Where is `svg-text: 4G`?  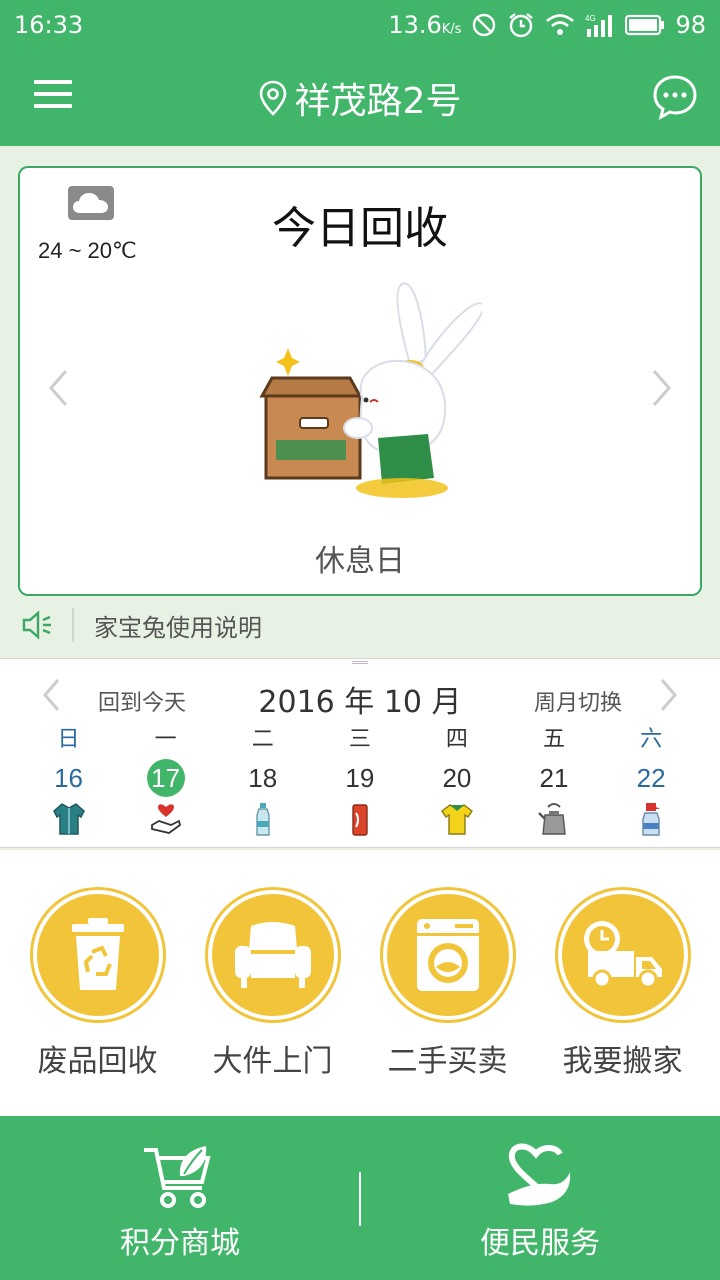 svg-text: 4G is located at coordinates (590, 18).